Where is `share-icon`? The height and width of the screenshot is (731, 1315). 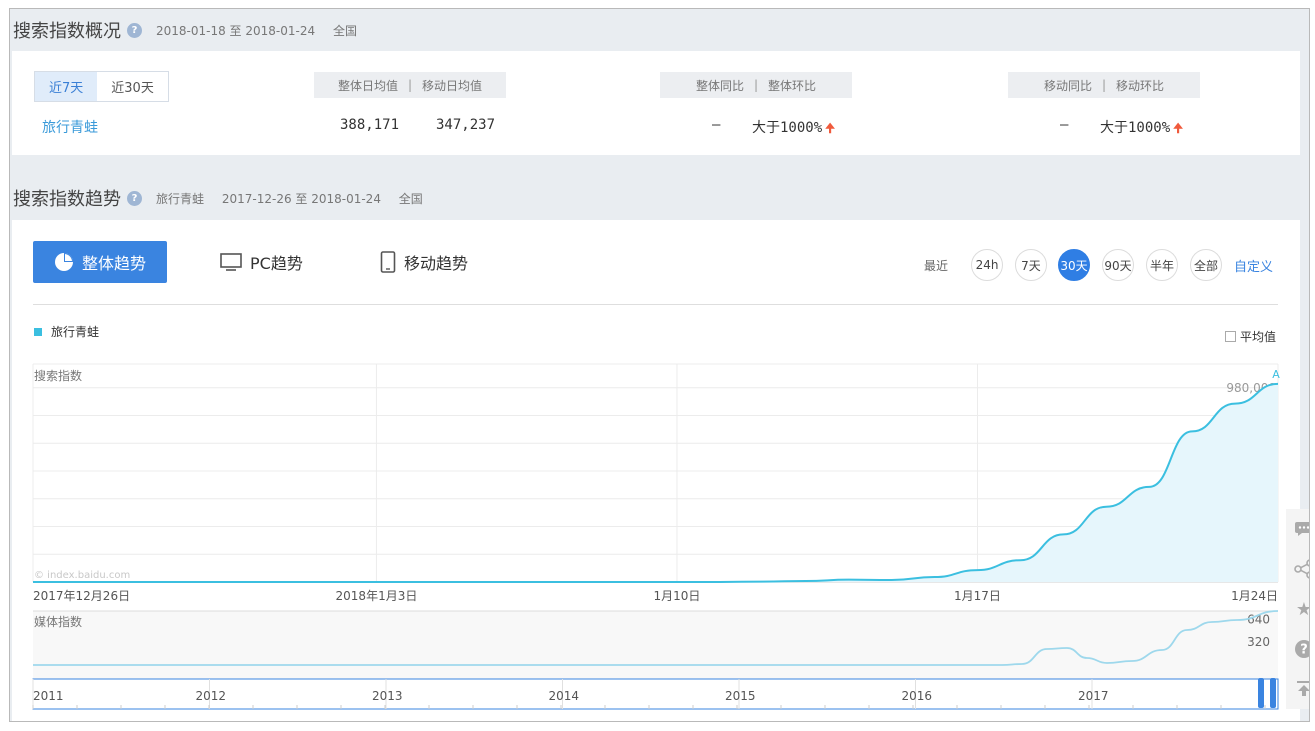 share-icon is located at coordinates (1297, 569).